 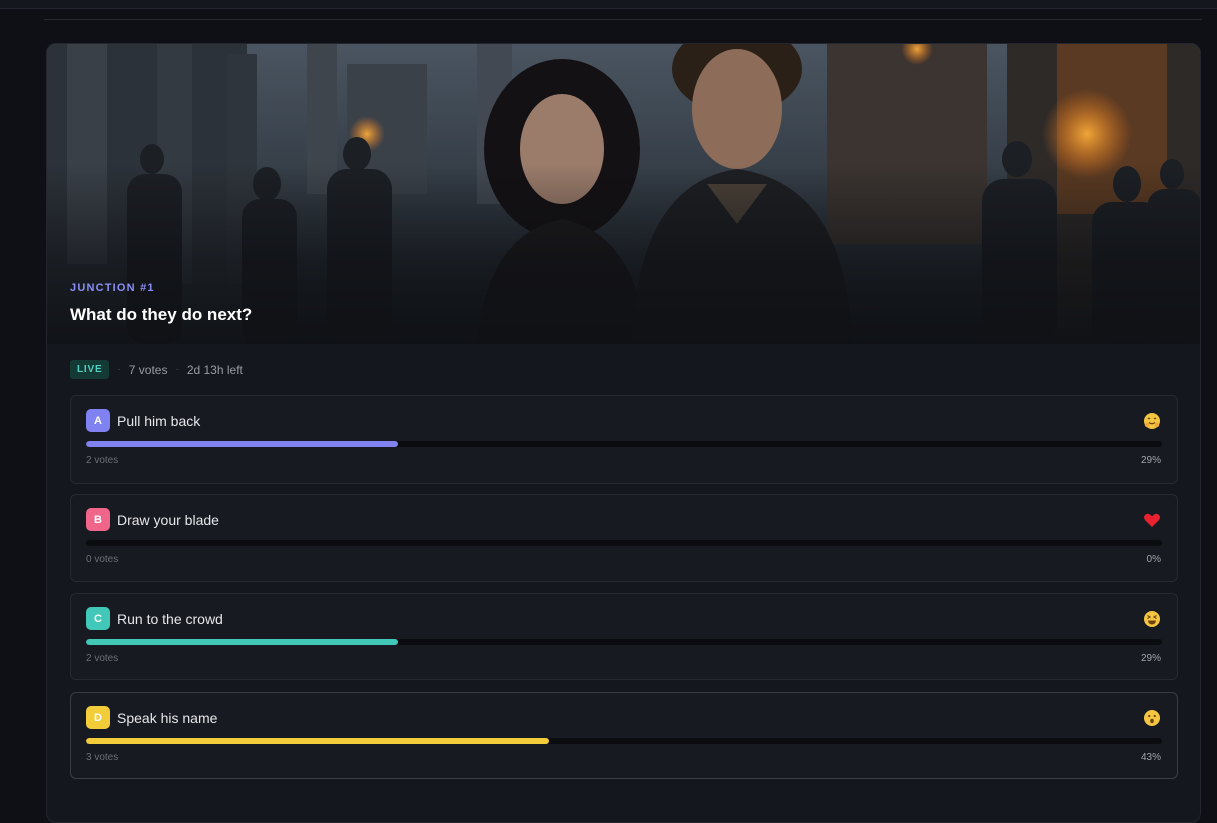 What do you see at coordinates (90, 369) in the screenshot?
I see `live-badge: LIVE` at bounding box center [90, 369].